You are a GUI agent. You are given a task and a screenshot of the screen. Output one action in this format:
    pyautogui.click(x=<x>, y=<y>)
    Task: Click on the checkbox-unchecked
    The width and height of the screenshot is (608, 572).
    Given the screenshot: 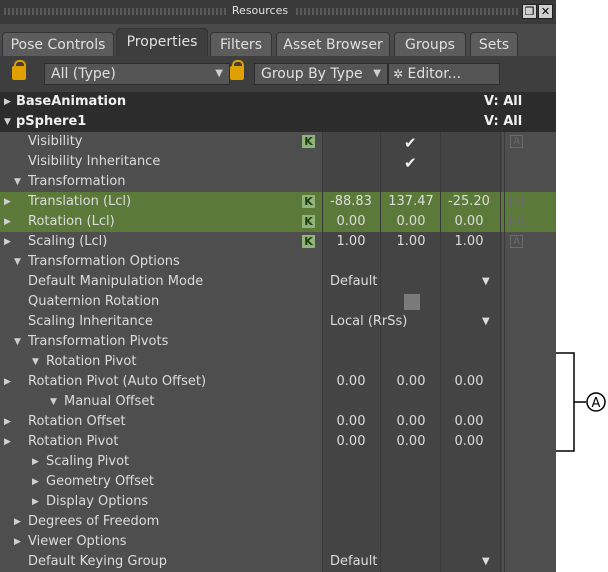 What is the action you would take?
    pyautogui.click(x=412, y=302)
    